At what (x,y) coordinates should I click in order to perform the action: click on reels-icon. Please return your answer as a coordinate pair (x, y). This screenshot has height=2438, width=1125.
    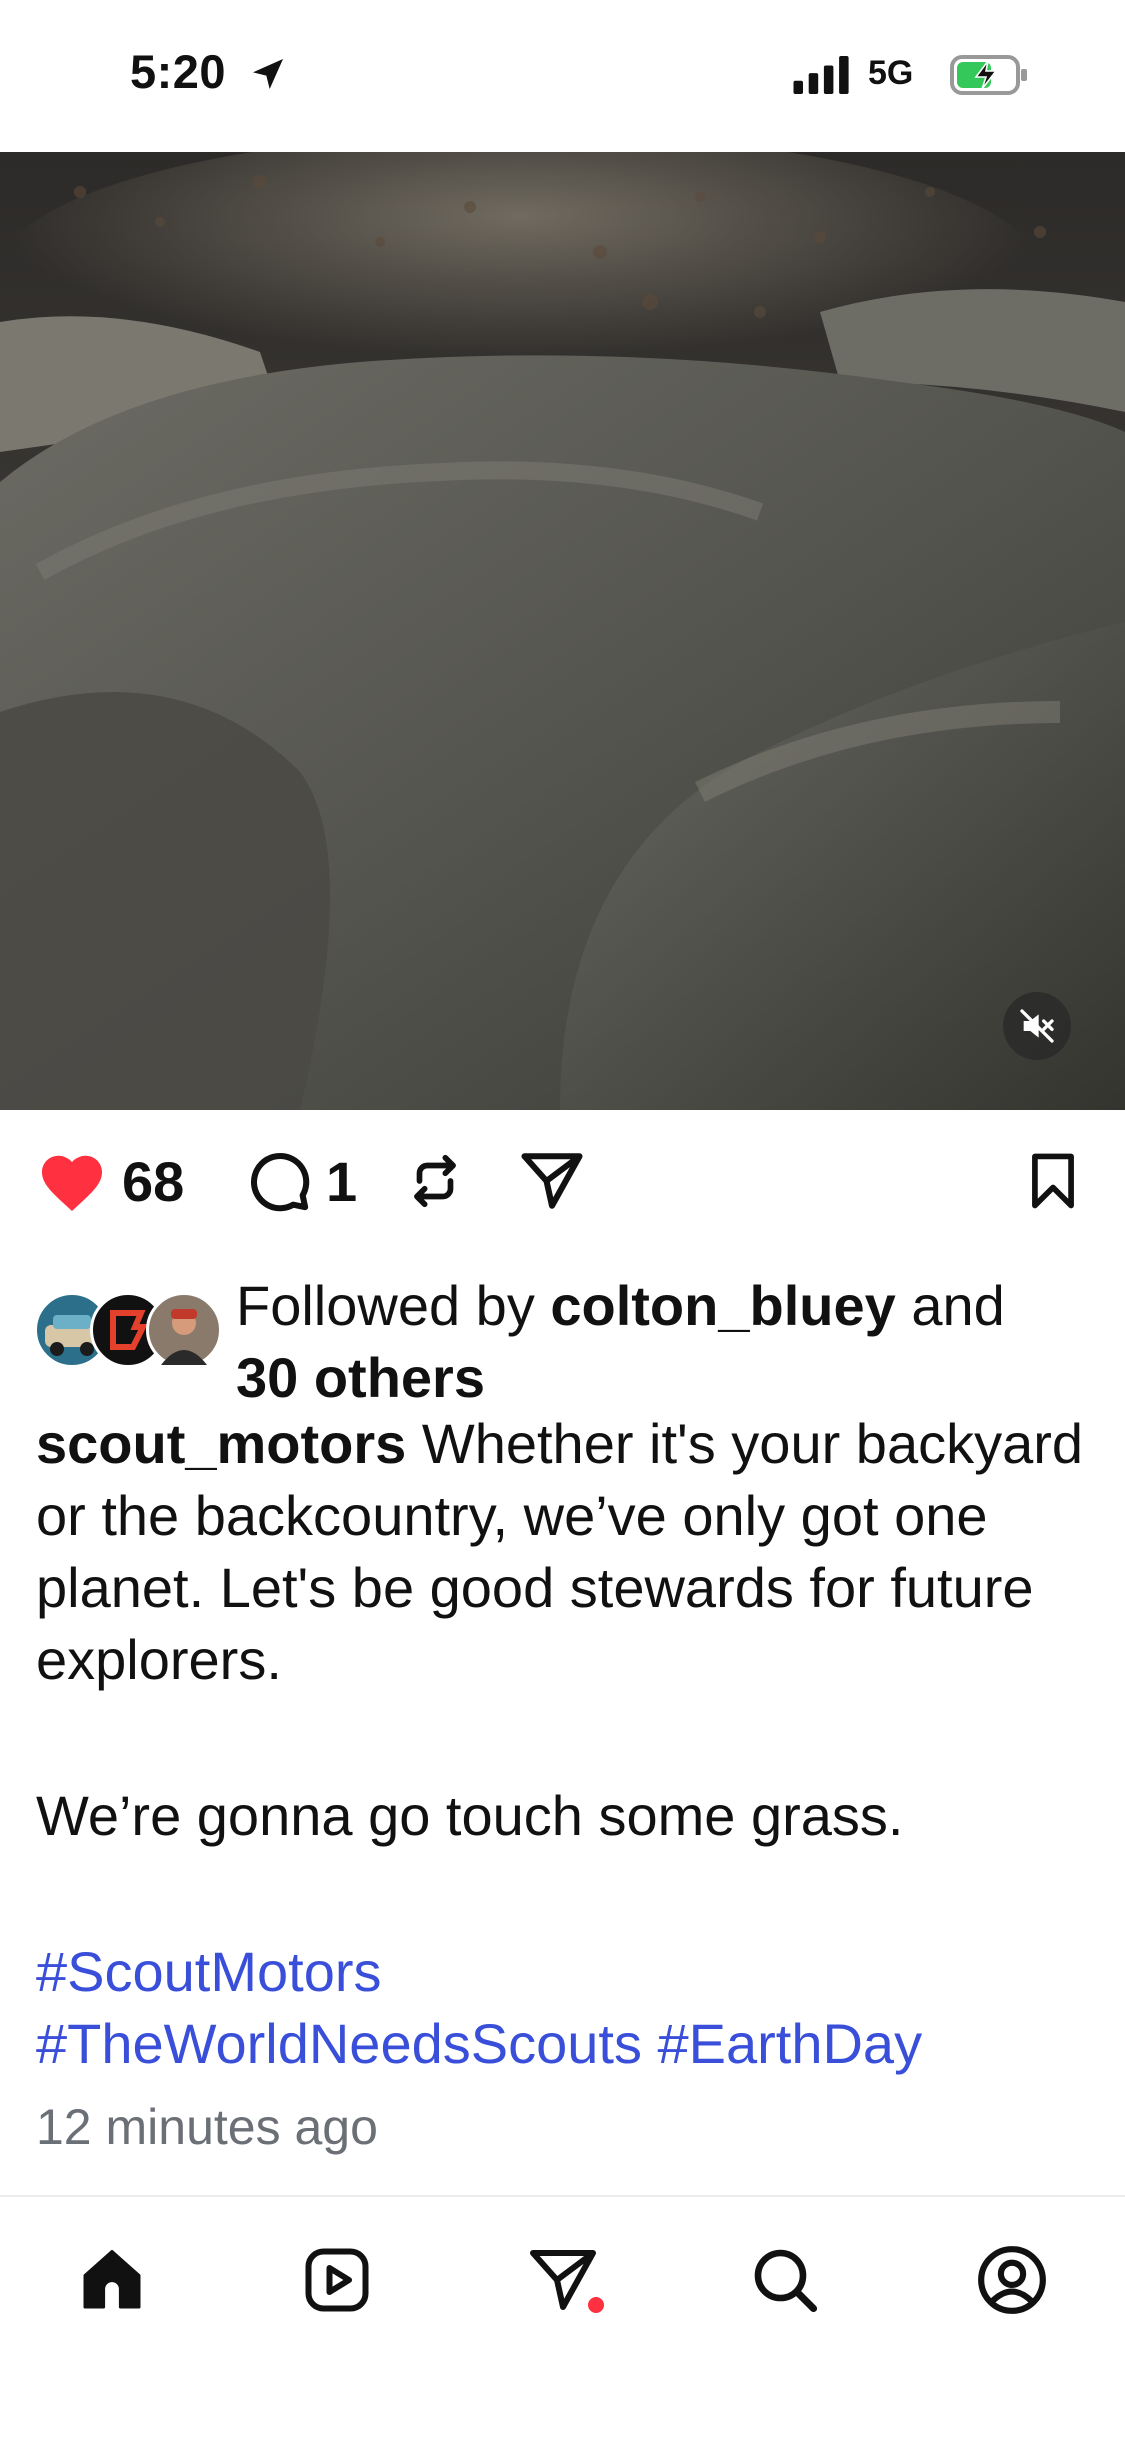
    Looking at the image, I should click on (337, 2280).